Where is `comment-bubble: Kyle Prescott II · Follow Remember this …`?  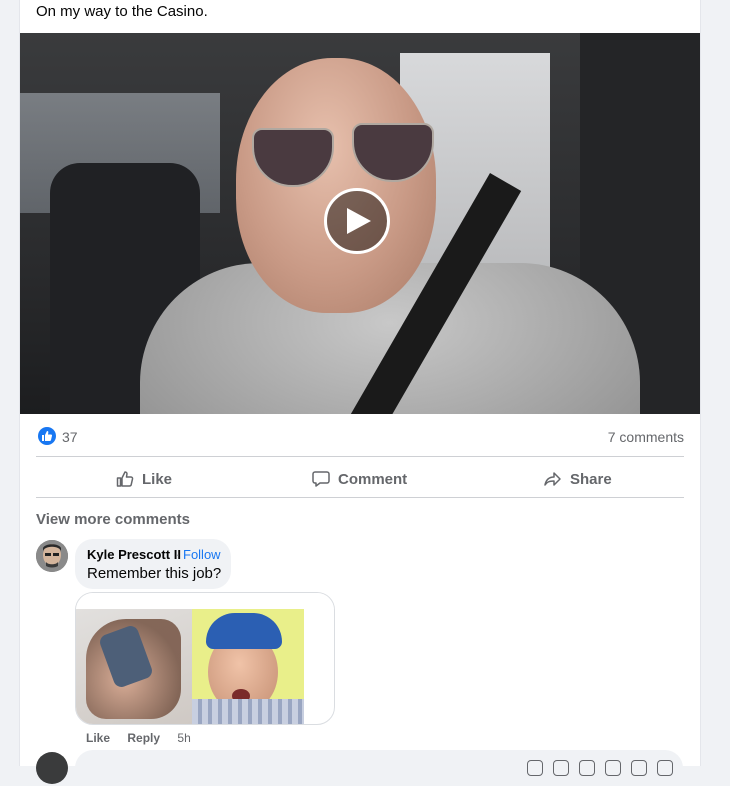 comment-bubble: Kyle Prescott II · Follow Remember this … is located at coordinates (153, 564).